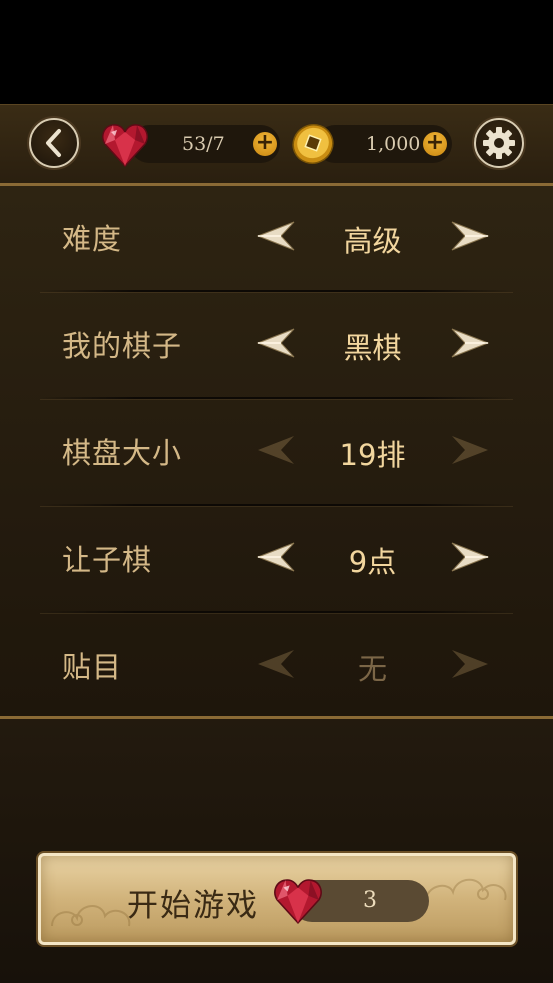 The image size is (553, 983). What do you see at coordinates (92, 667) in the screenshot?
I see `setting-label: 贴目` at bounding box center [92, 667].